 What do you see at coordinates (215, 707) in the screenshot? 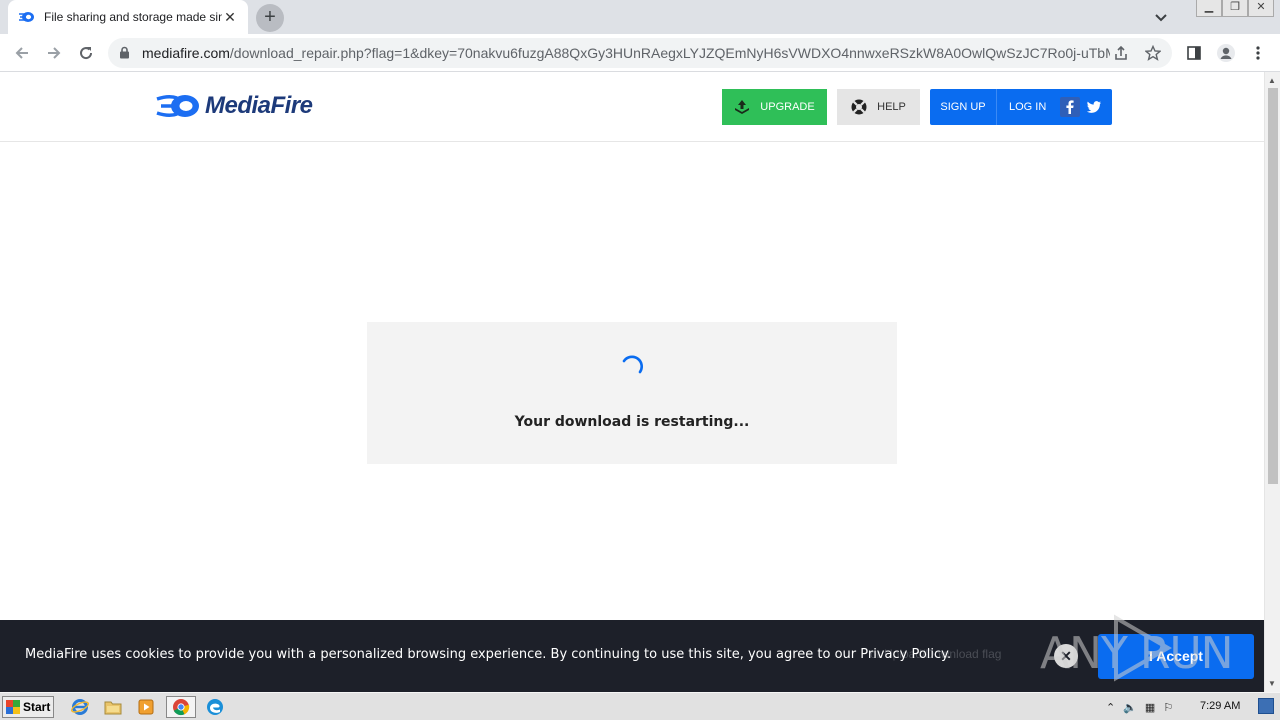
I see `edge-browser-icon` at bounding box center [215, 707].